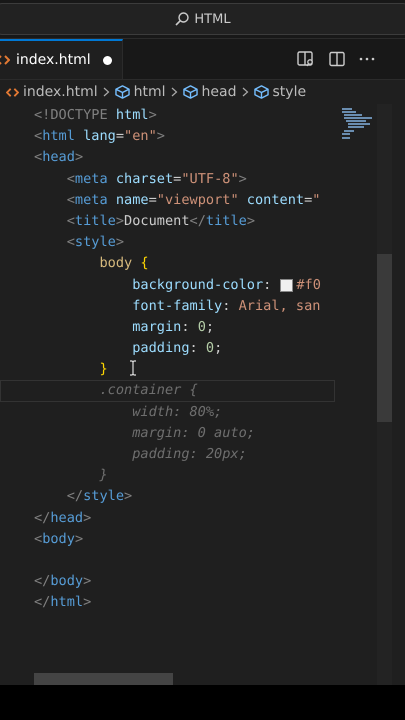 The height and width of the screenshot is (720, 405). I want to click on breadcrumb-item: head, so click(209, 92).